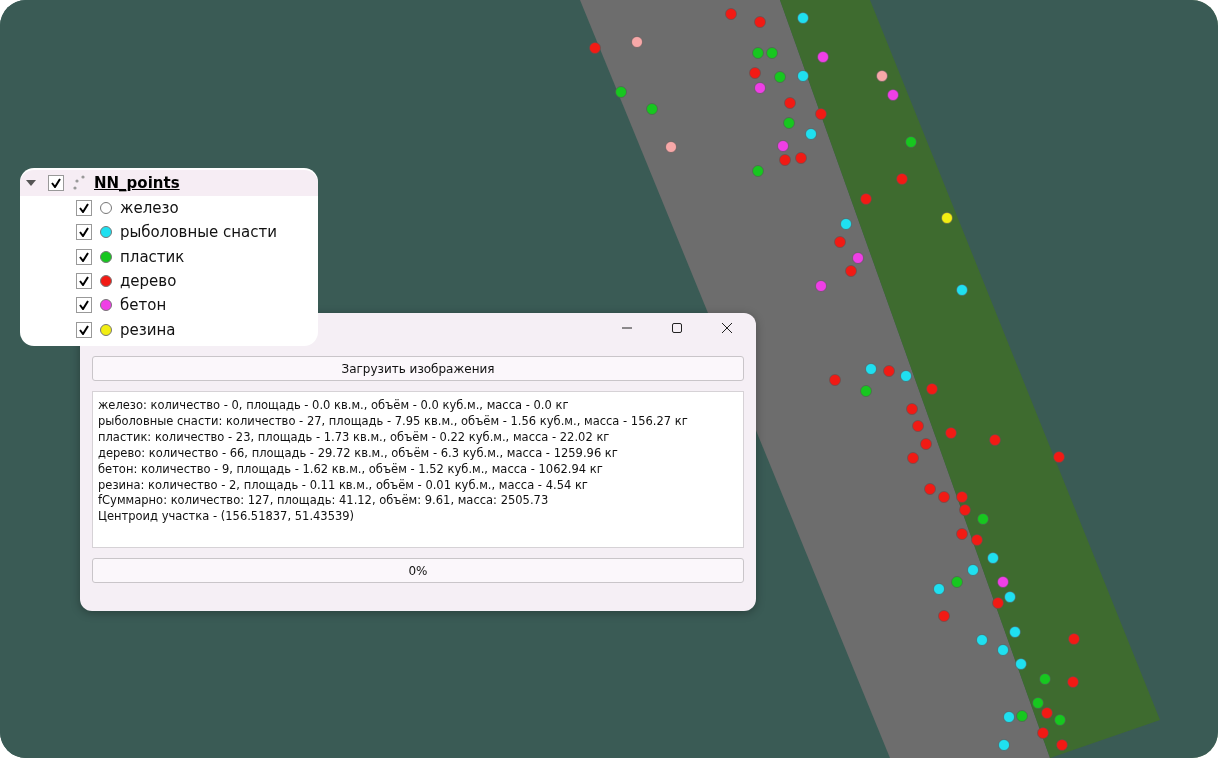 The width and height of the screenshot is (1218, 758). Describe the element at coordinates (677, 328) in the screenshot. I see `maximize-icon` at that location.